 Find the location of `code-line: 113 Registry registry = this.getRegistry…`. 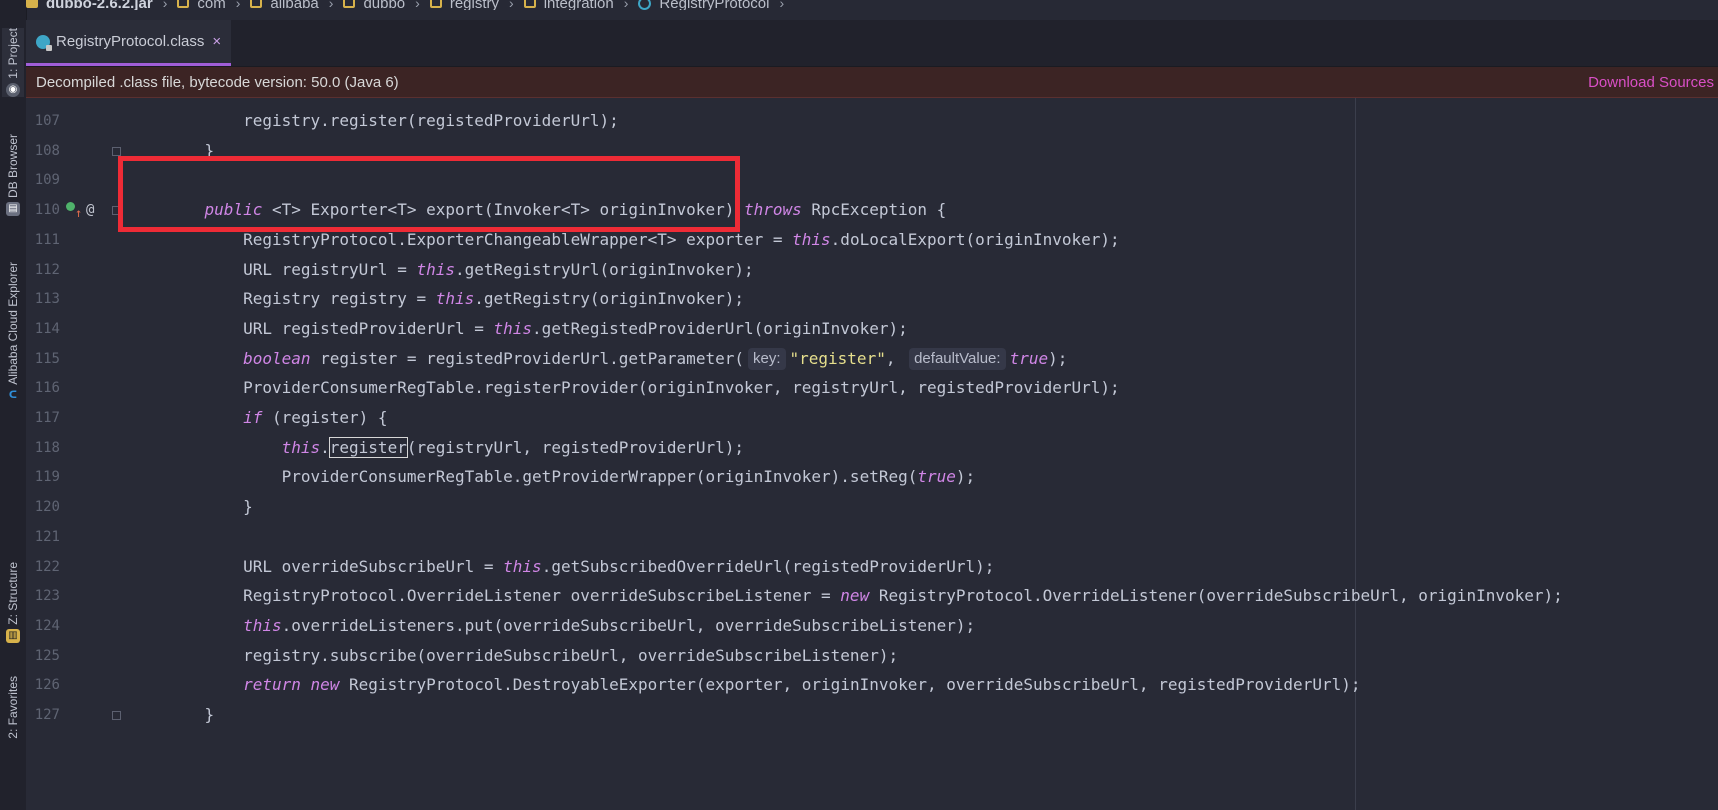

code-line: 113 Registry registry = this.getRegistry… is located at coordinates (872, 299).